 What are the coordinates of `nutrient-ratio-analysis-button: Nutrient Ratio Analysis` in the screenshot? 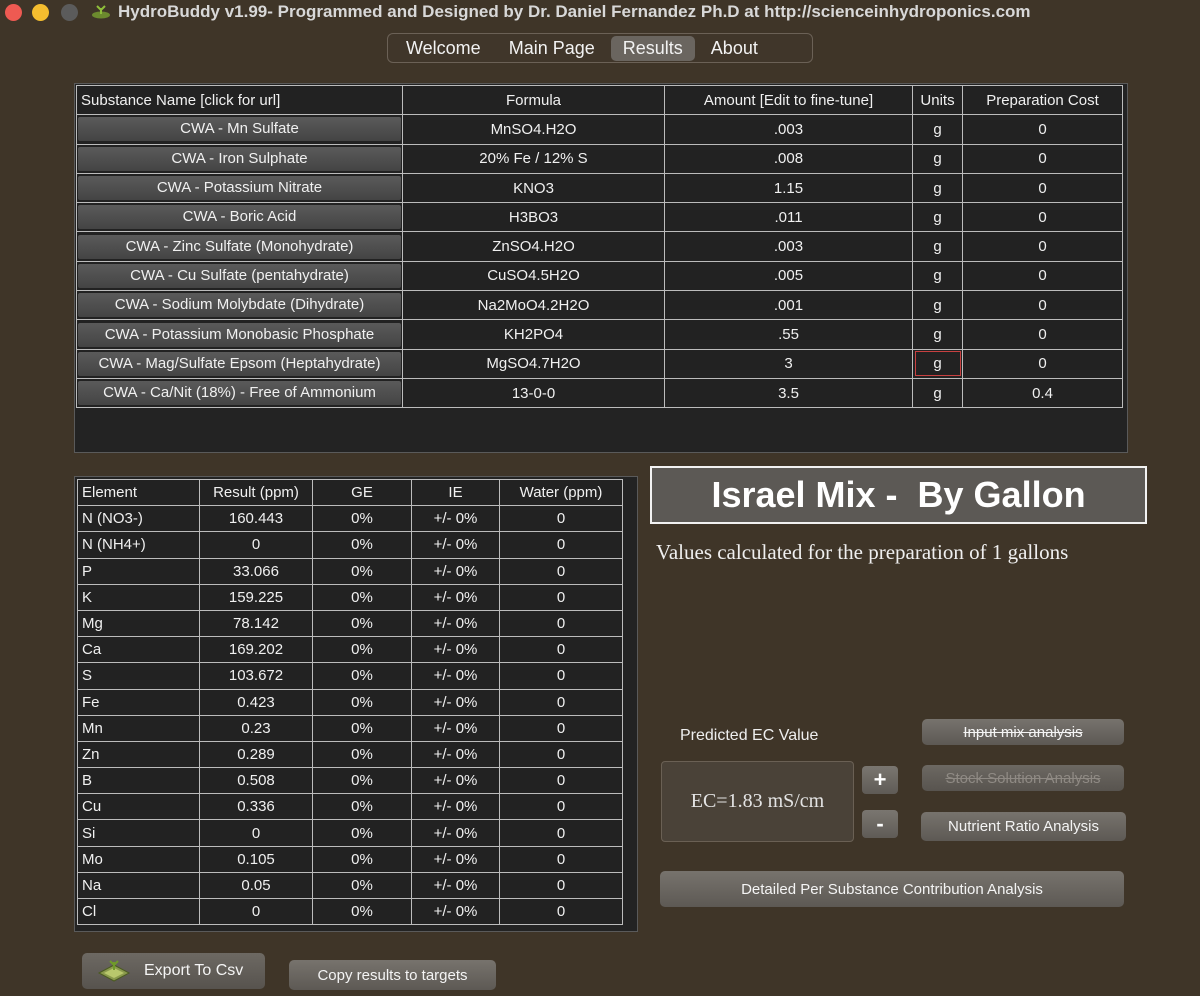 It's located at (1023, 826).